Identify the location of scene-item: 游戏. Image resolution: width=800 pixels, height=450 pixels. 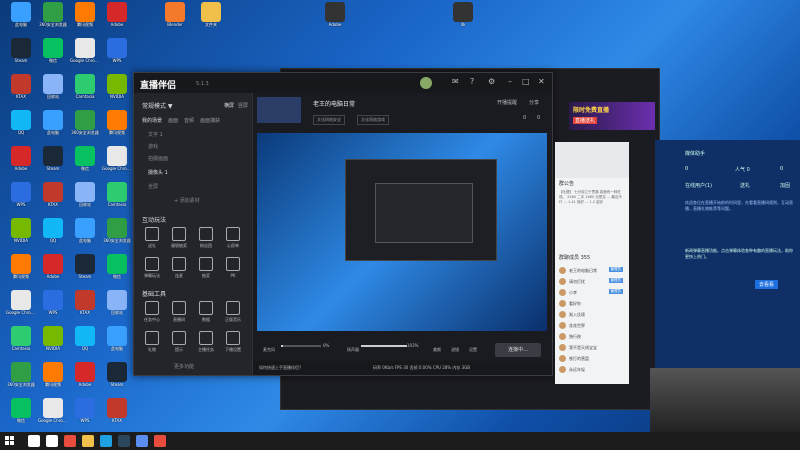
(153, 146).